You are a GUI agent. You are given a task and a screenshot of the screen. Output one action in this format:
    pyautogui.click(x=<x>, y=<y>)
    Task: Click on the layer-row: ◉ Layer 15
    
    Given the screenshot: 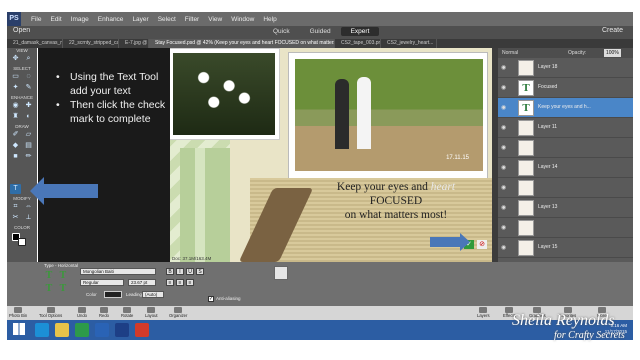 What is the action you would take?
    pyautogui.click(x=565, y=248)
    